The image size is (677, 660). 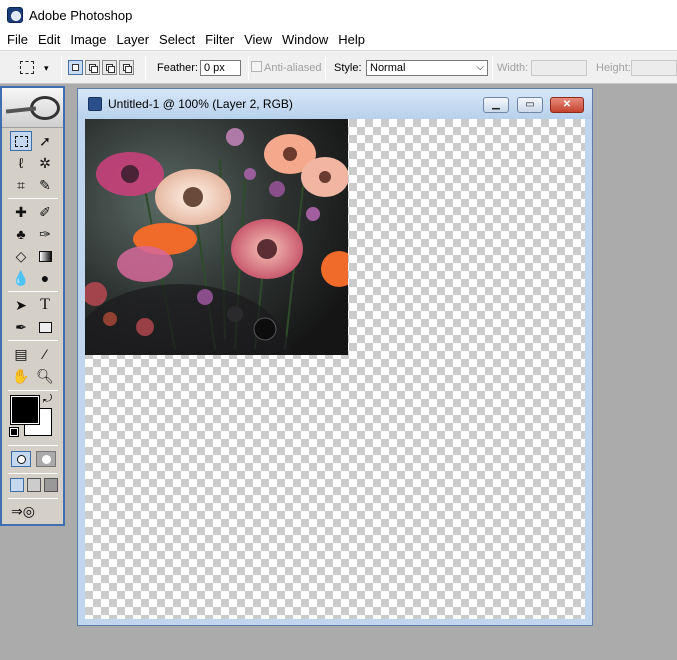 What do you see at coordinates (220, 68) in the screenshot?
I see `feather-input: 0 px` at bounding box center [220, 68].